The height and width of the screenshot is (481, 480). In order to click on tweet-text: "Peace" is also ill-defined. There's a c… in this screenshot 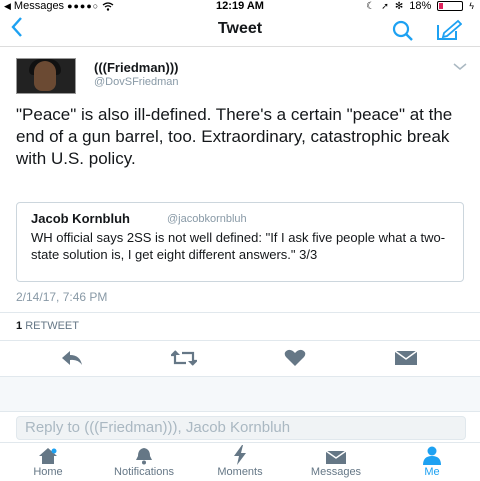, I will do `click(234, 136)`.